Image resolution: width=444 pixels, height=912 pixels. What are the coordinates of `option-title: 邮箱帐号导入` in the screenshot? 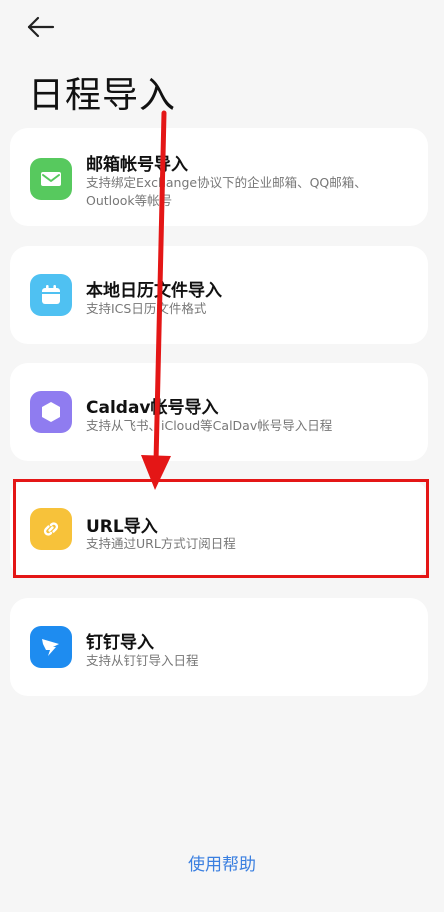 It's located at (137, 165).